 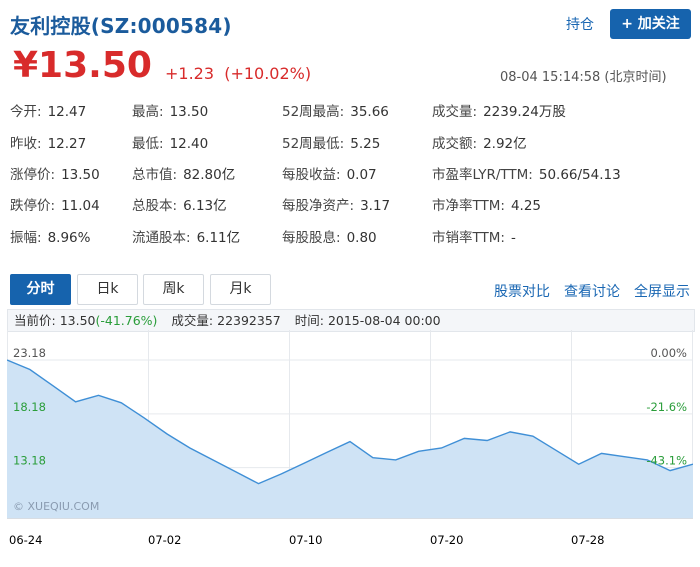 What do you see at coordinates (240, 289) in the screenshot?
I see `tab-monthly-k: 月k` at bounding box center [240, 289].